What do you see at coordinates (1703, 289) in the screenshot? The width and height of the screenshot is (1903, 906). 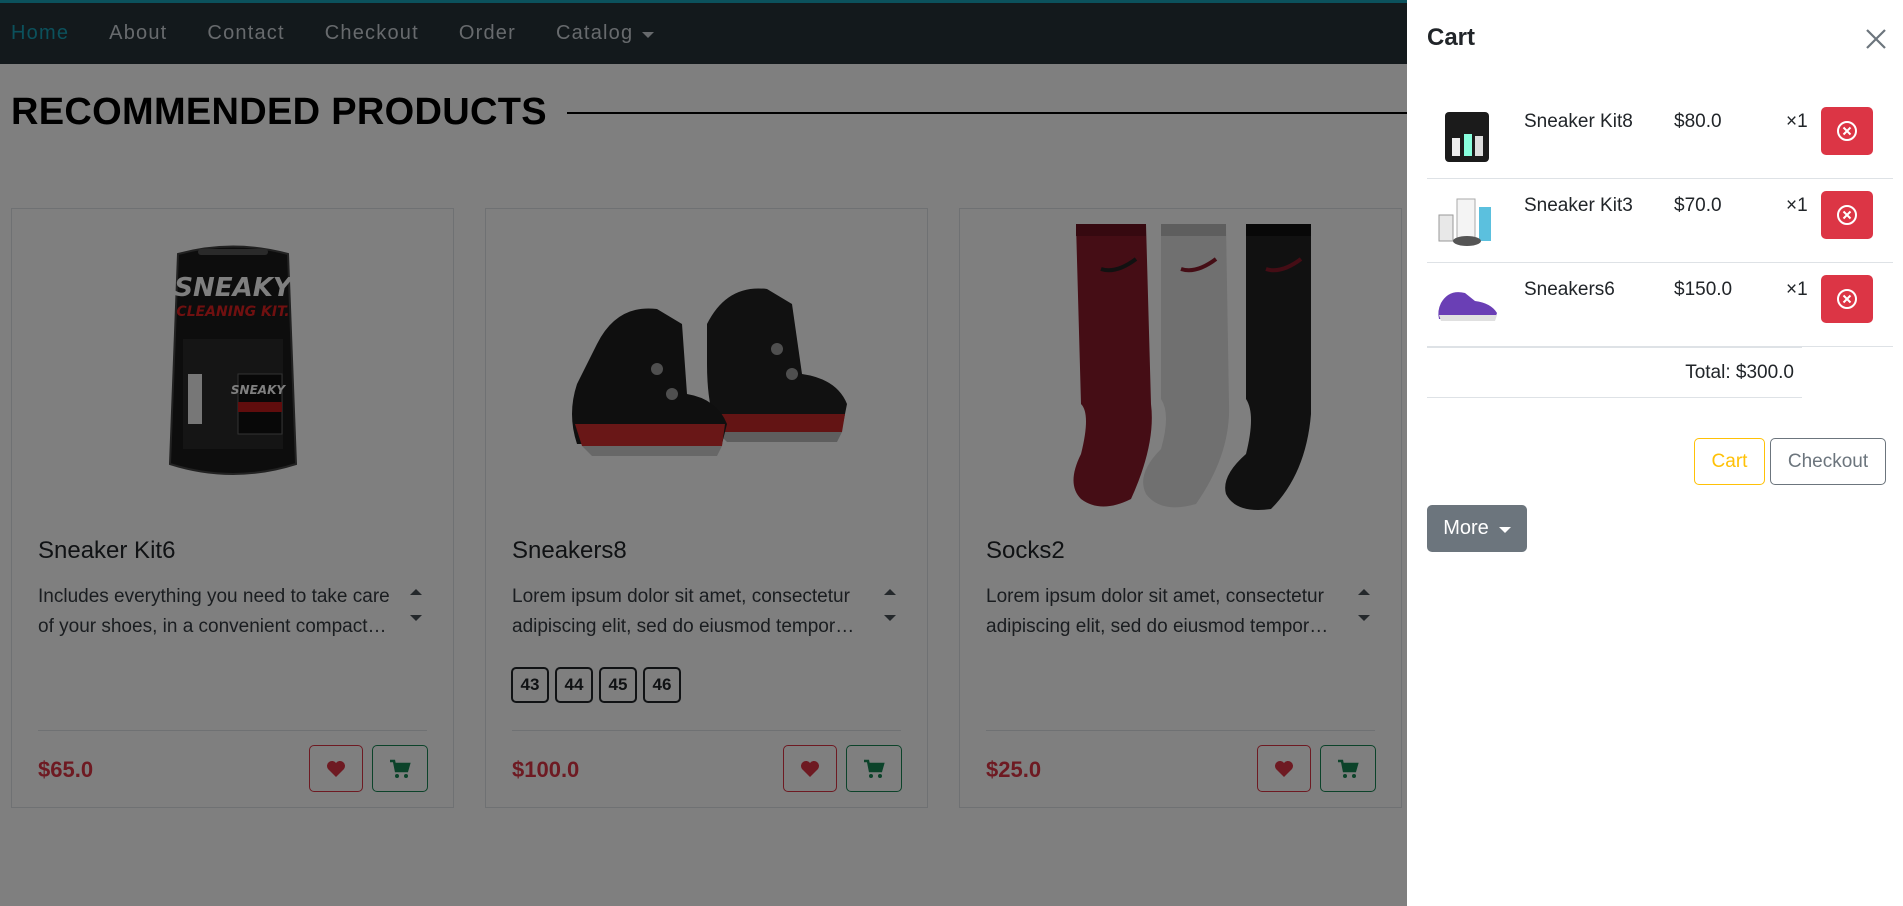 I see `cart-item-price: $150.0` at bounding box center [1703, 289].